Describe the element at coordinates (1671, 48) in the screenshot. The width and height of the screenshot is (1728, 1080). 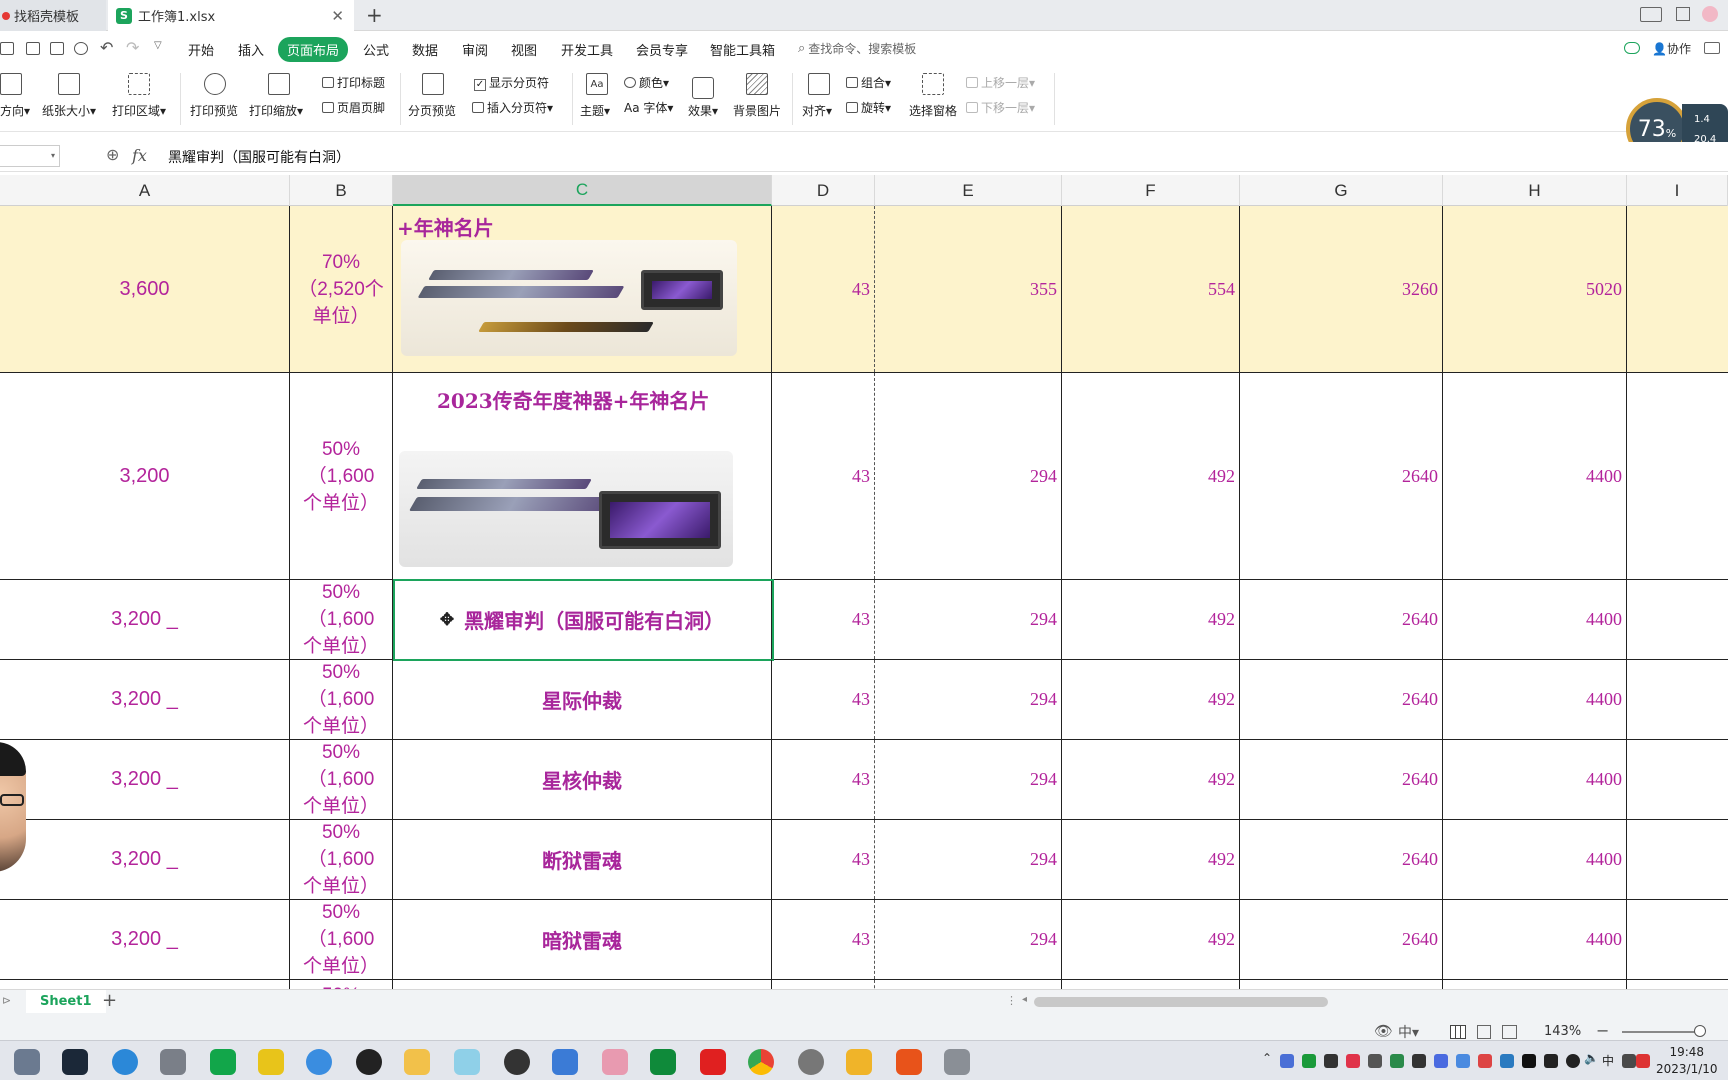
I see `collaborate-button: 👤协作` at that location.